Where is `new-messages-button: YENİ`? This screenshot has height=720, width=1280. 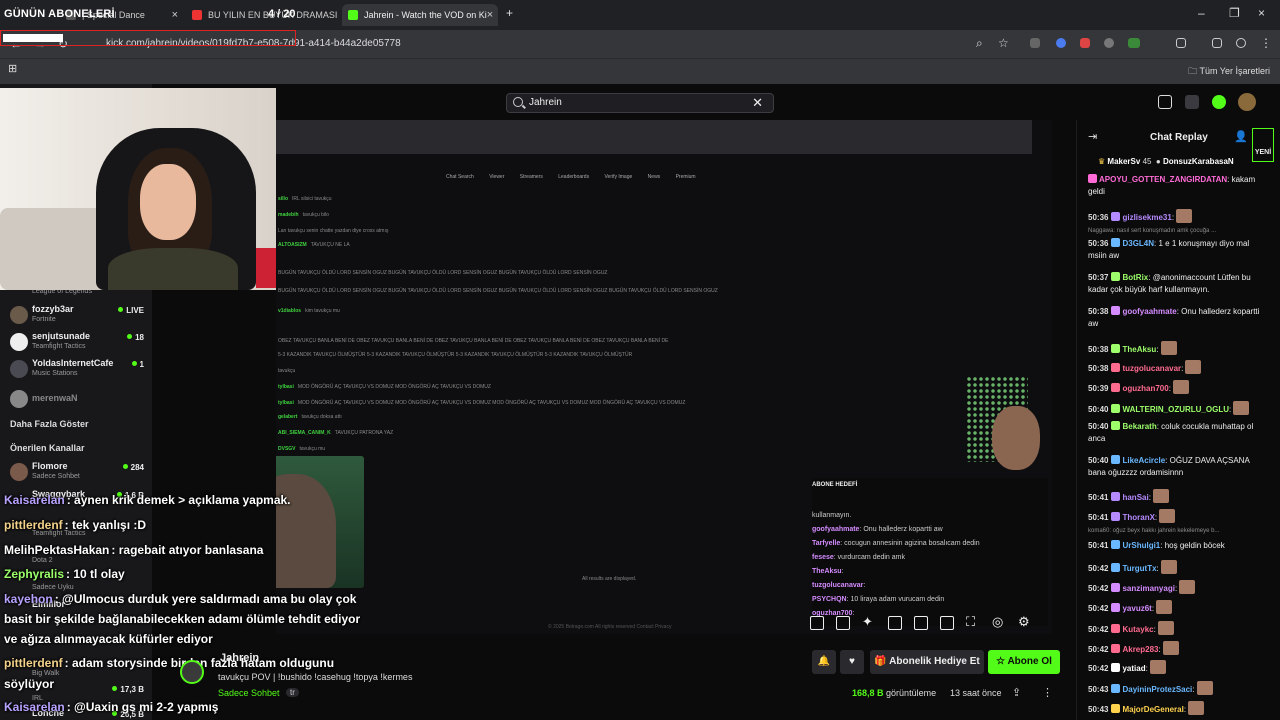 new-messages-button: YENİ is located at coordinates (1263, 145).